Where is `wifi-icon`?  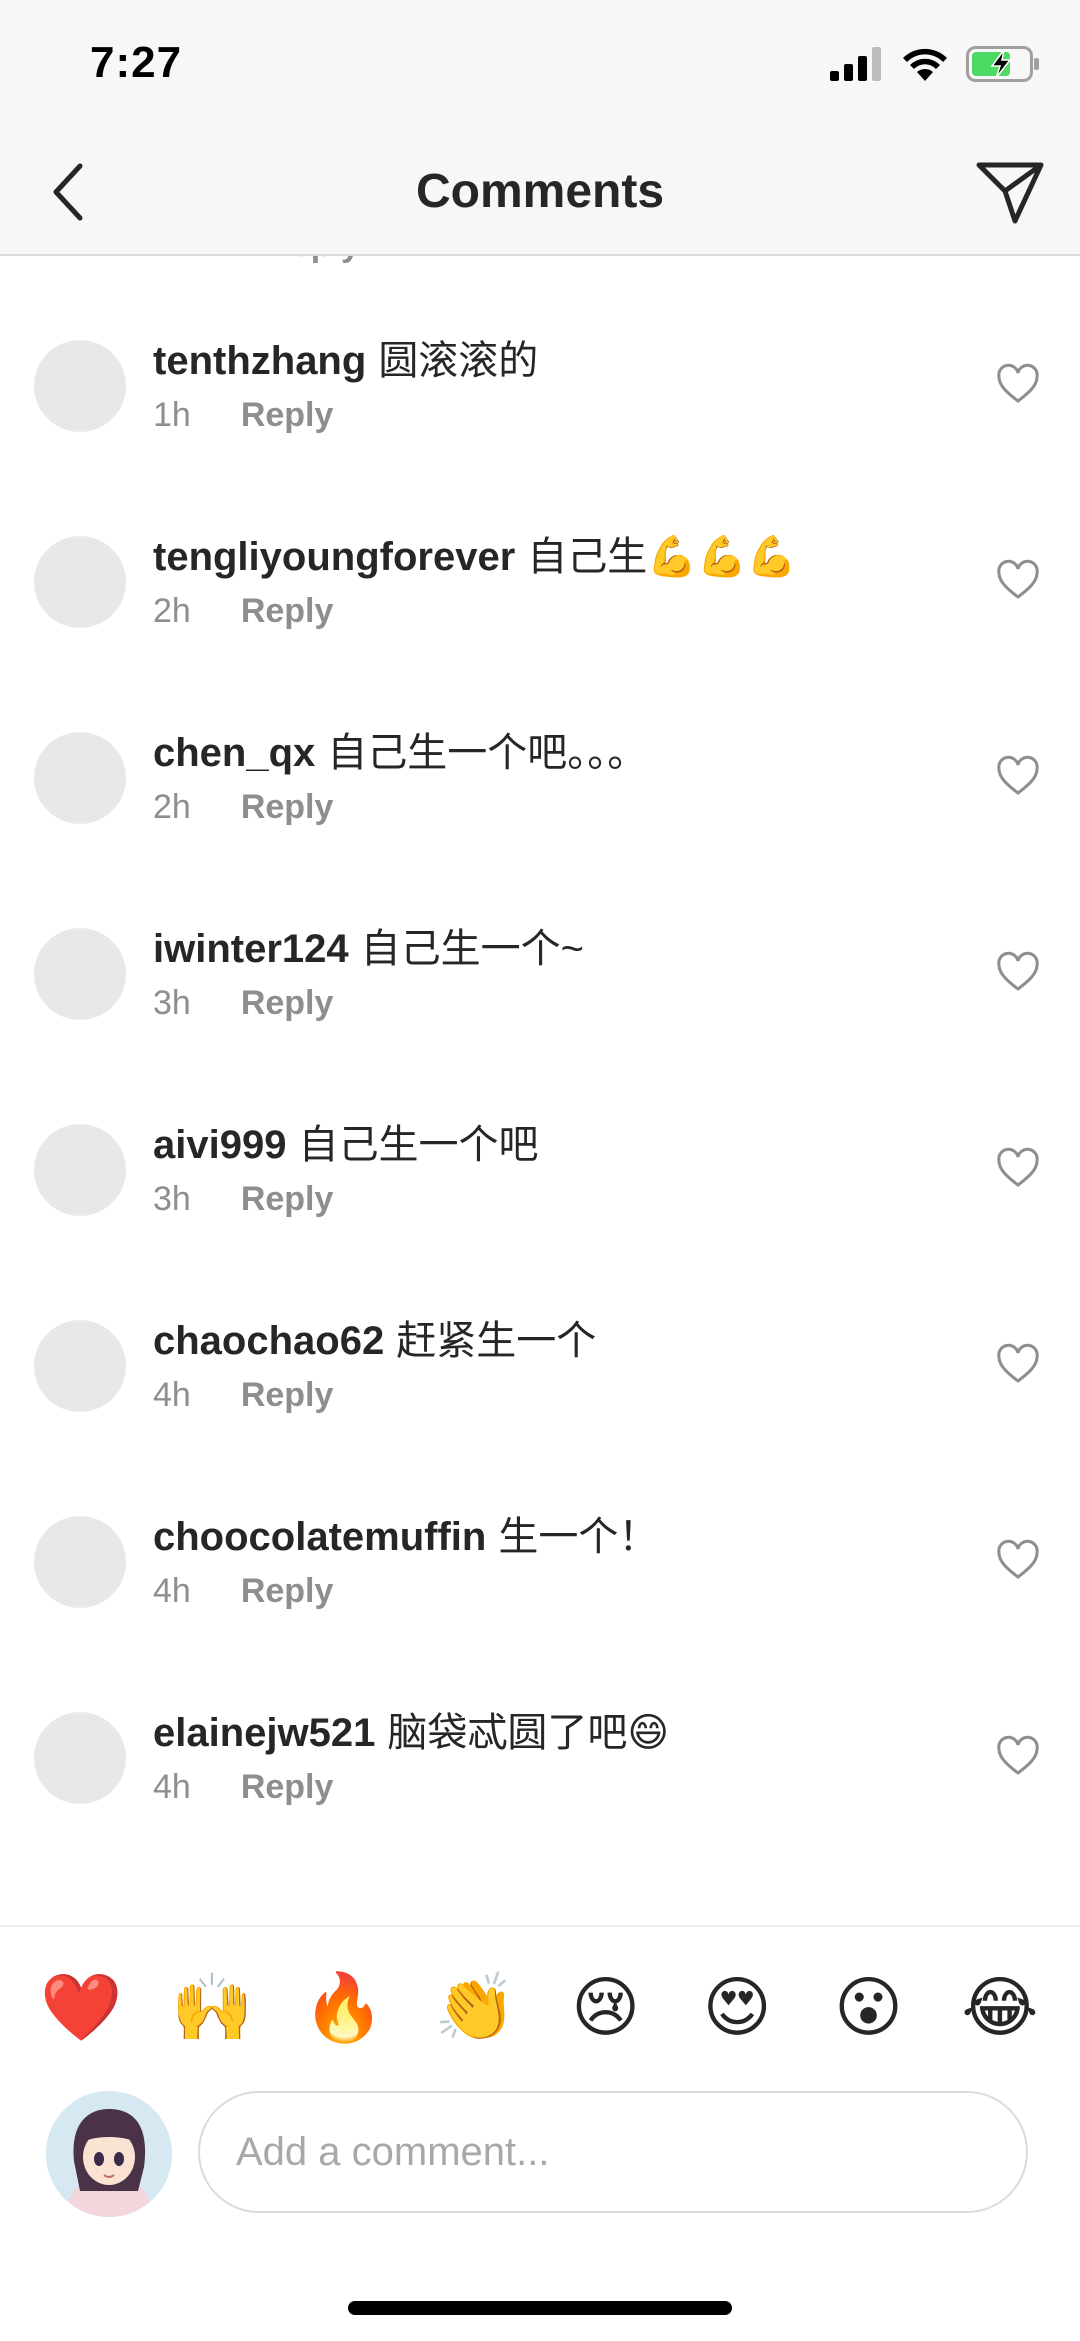 wifi-icon is located at coordinates (925, 64).